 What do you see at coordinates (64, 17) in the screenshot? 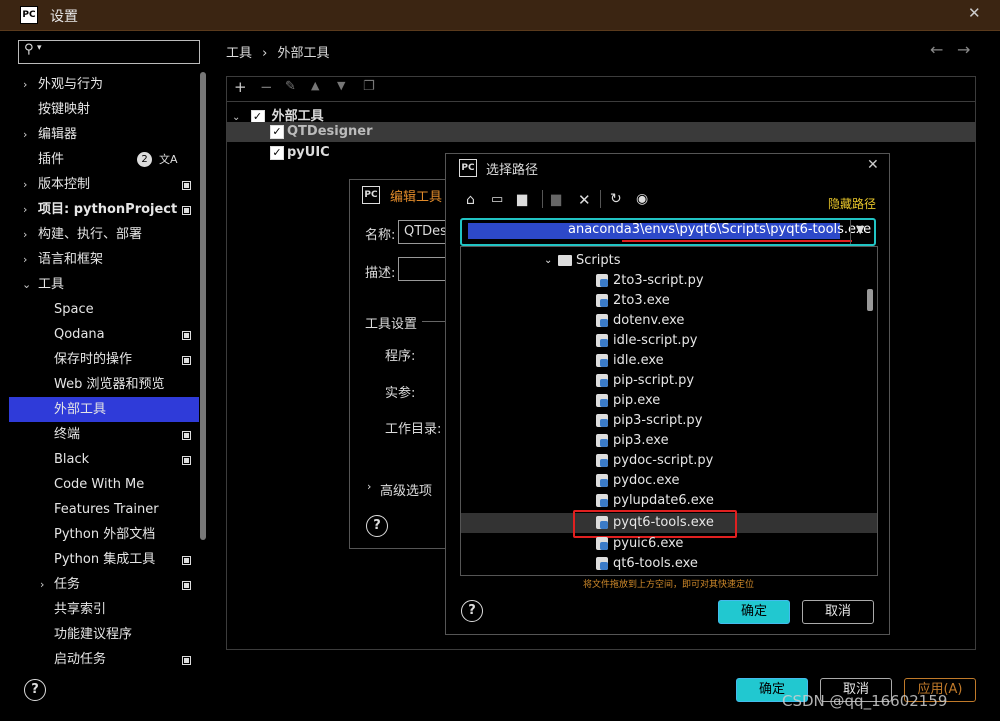
I see `window-title: 设置` at bounding box center [64, 17].